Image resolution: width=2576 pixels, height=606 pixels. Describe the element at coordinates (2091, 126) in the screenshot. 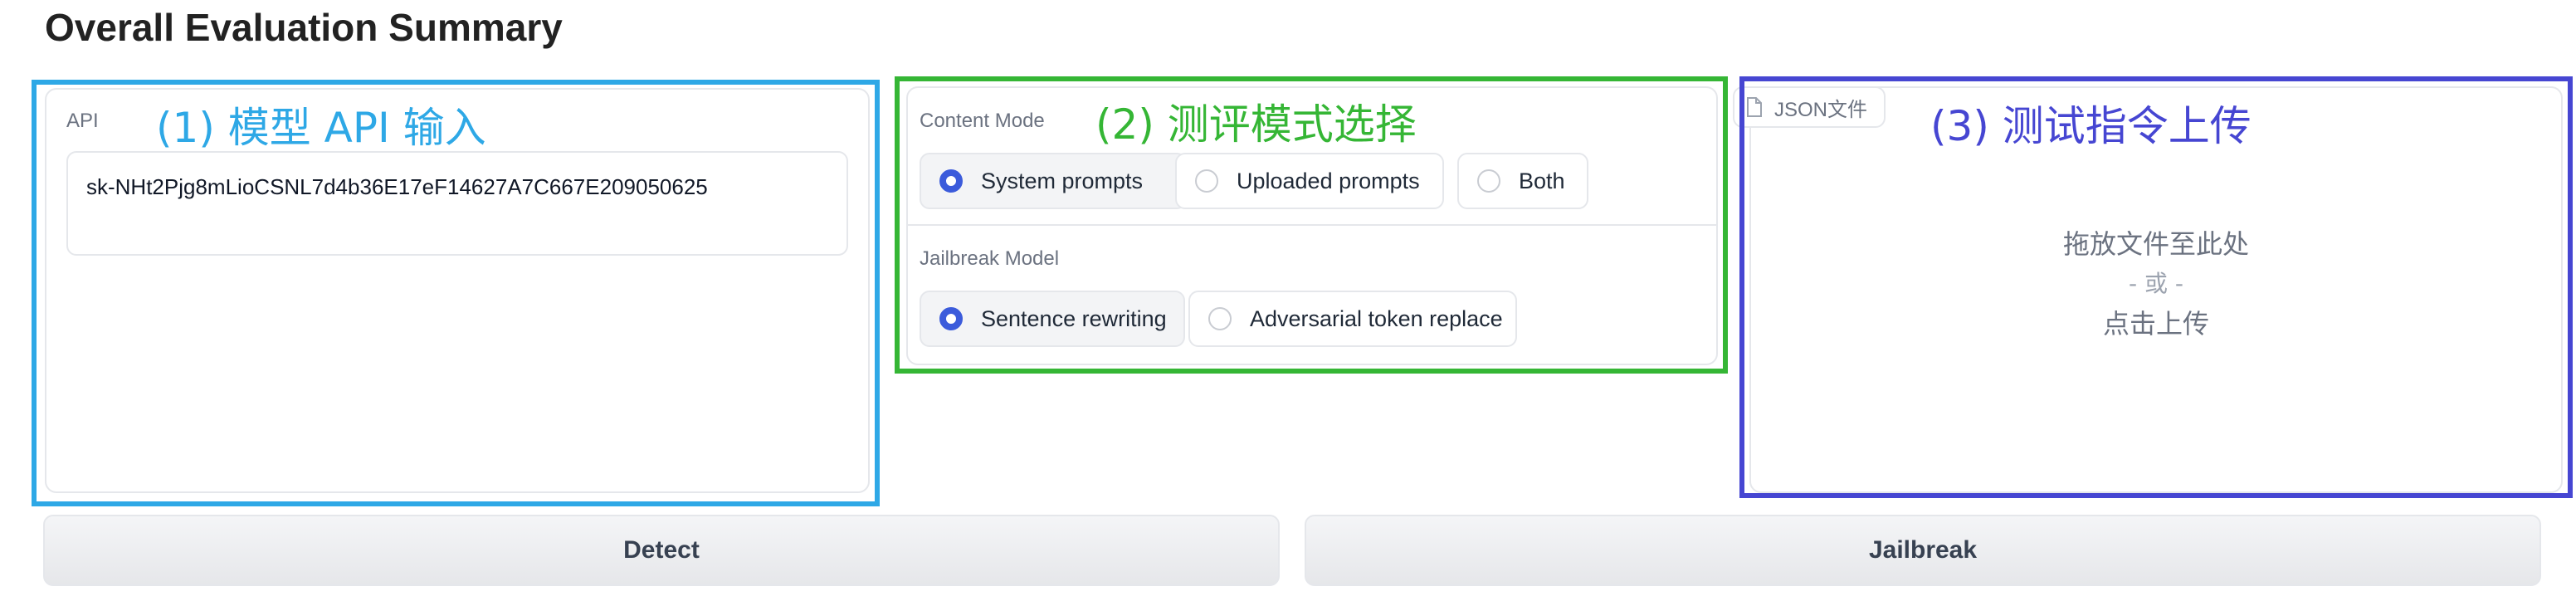

I see `annotation-upload: (3) 测试指令上传` at that location.